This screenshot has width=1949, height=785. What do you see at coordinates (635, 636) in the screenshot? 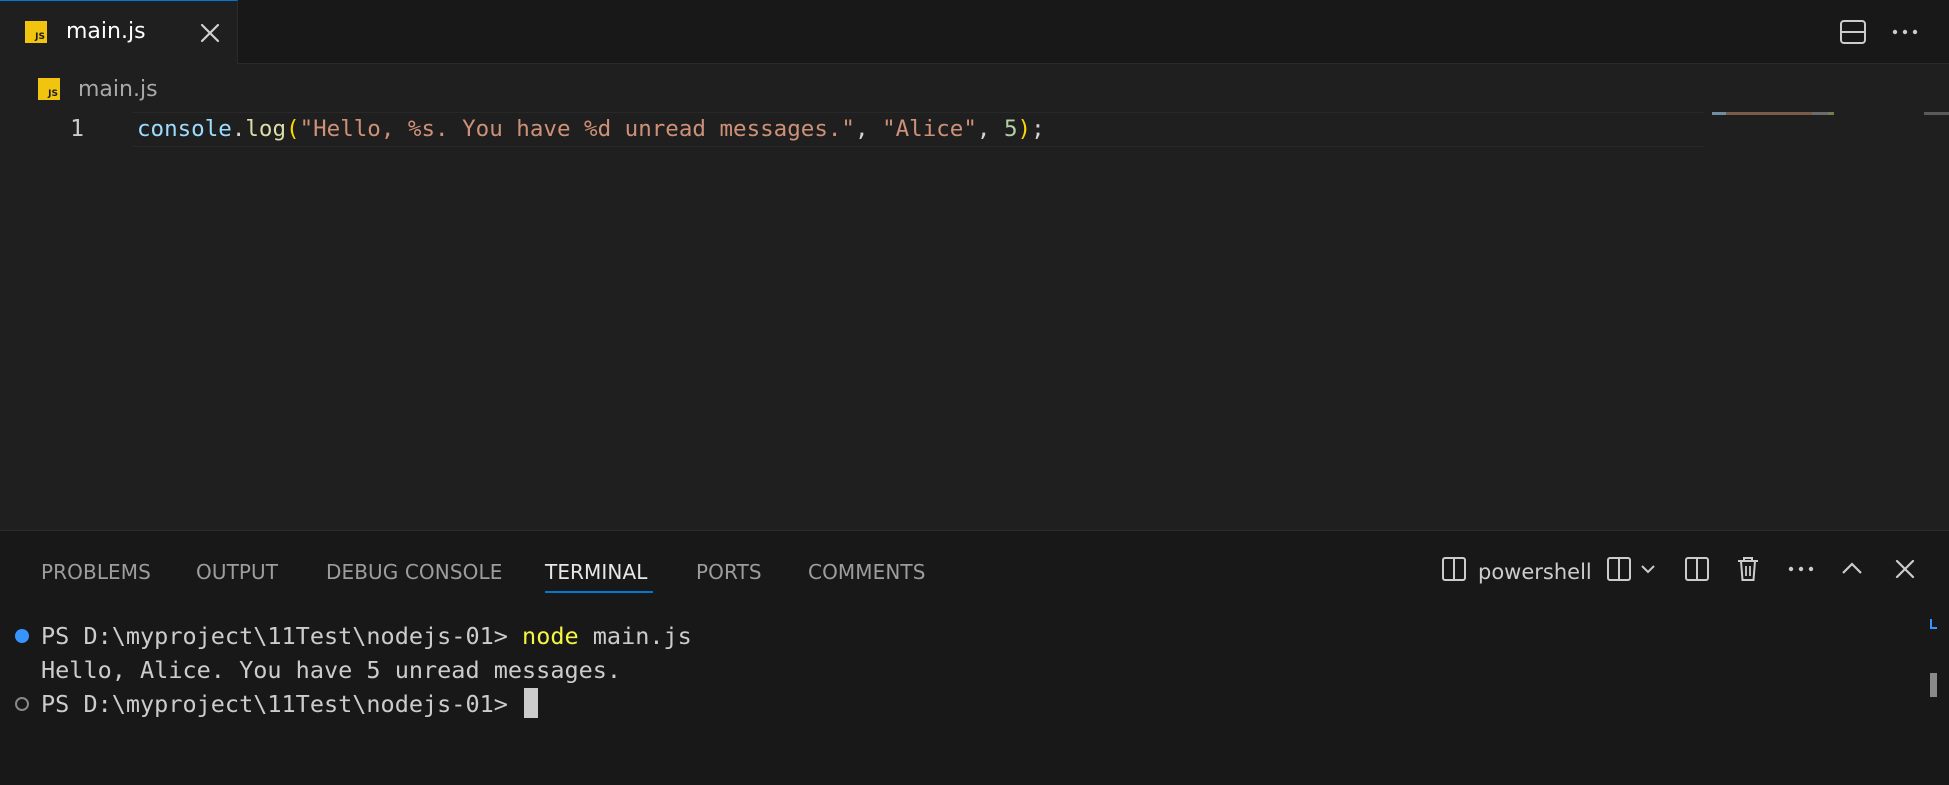
I see `terminal-args: main.js` at bounding box center [635, 636].